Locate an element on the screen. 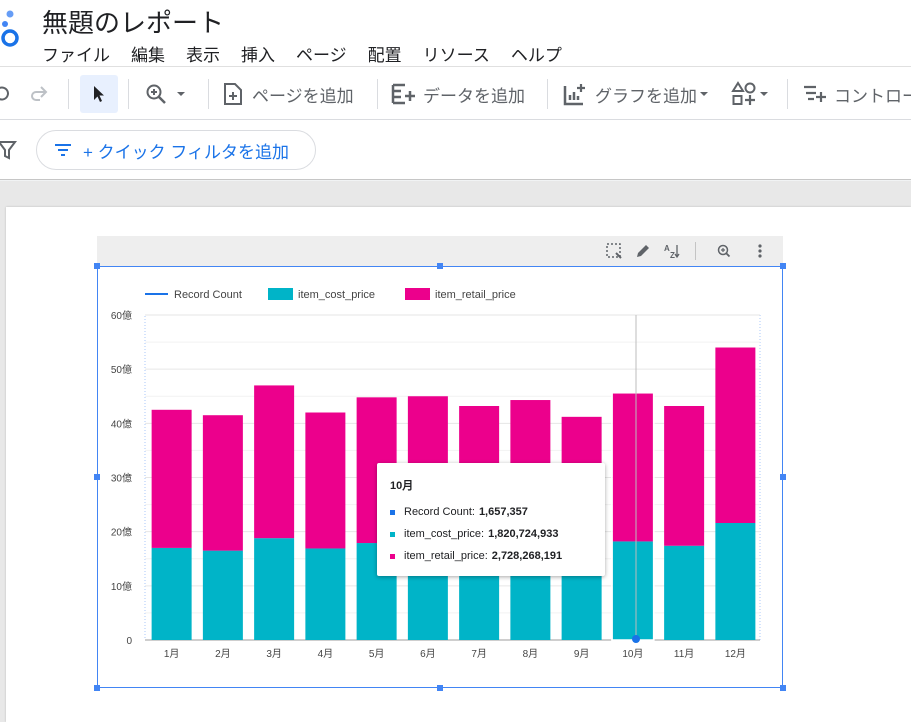 This screenshot has width=911, height=722. menu-arrange: 配置 is located at coordinates (385, 53).